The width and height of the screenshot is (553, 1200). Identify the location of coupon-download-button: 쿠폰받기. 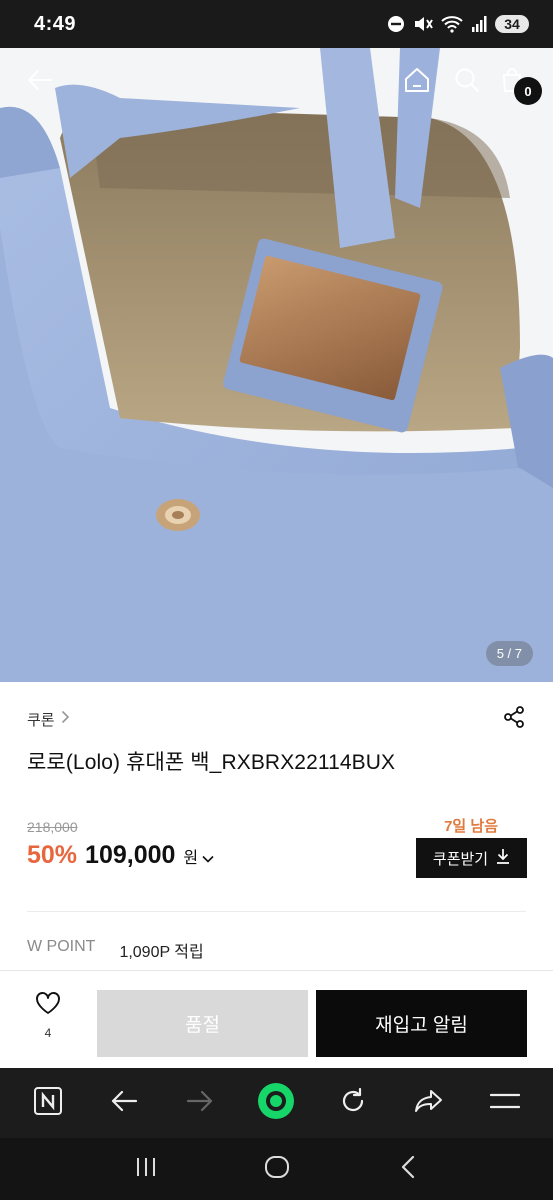
(471, 858).